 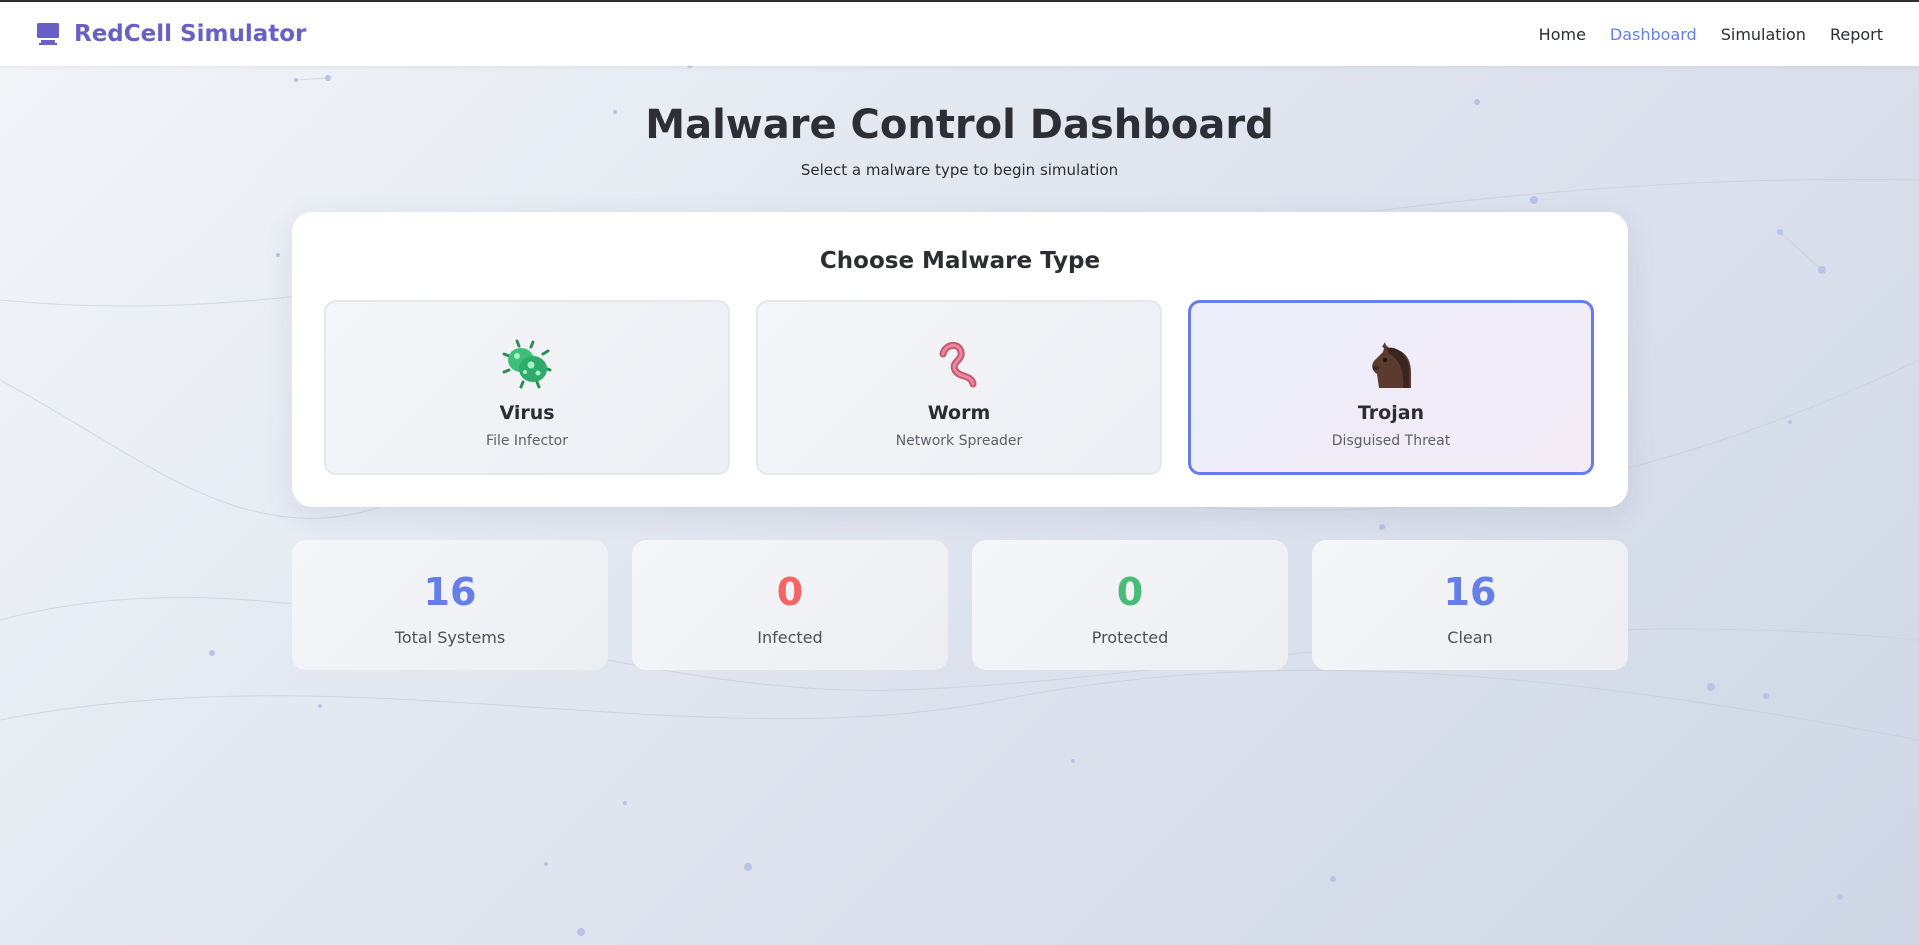 What do you see at coordinates (1470, 637) in the screenshot?
I see `stat-label: Clean` at bounding box center [1470, 637].